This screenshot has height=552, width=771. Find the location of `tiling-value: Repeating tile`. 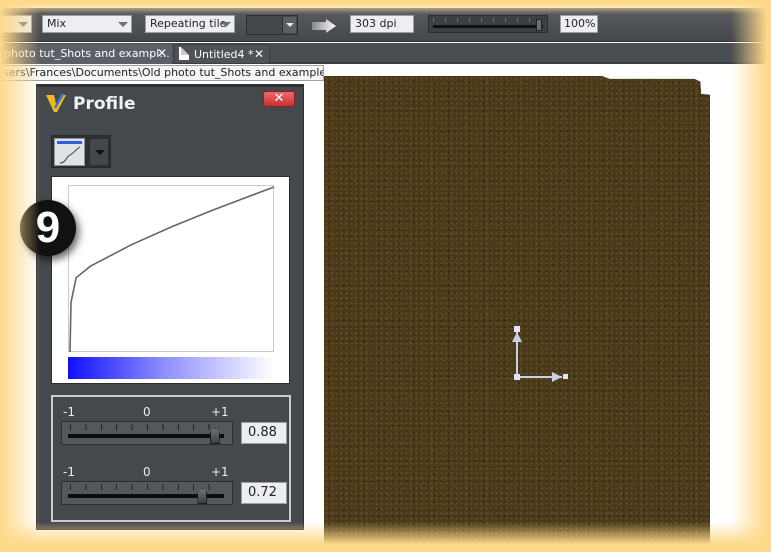

tiling-value: Repeating tile is located at coordinates (188, 23).